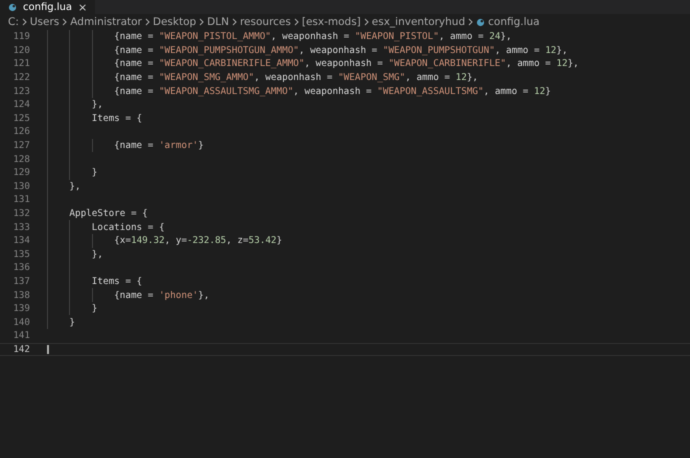 The image size is (690, 458). I want to click on breadcrumb-item: DLN, so click(218, 22).